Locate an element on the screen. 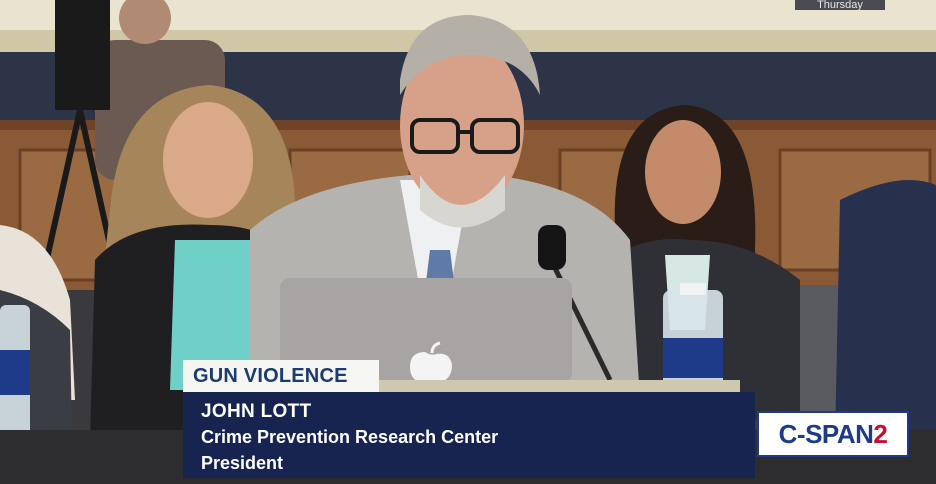  network-name: C-SPAN is located at coordinates (826, 434).